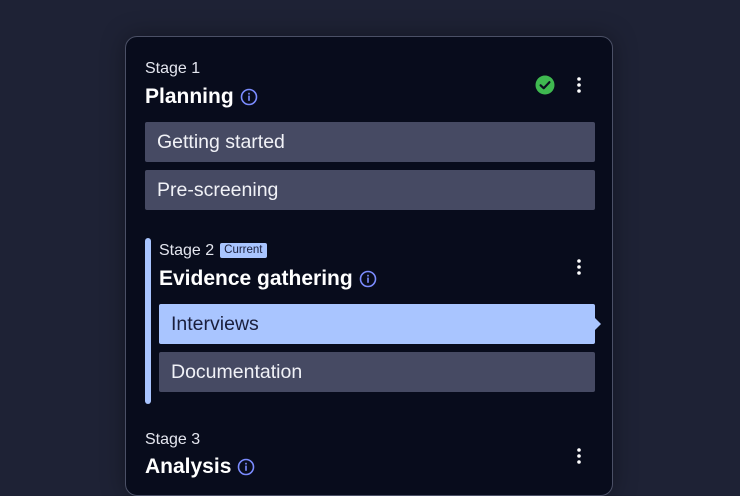 The image size is (740, 496). I want to click on kebab-menu-icon, so click(579, 456).